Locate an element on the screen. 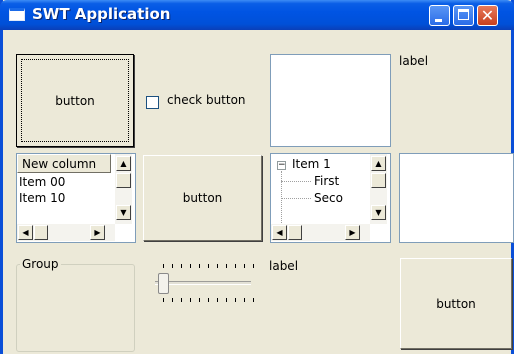  button-row3-label: button is located at coordinates (456, 303).